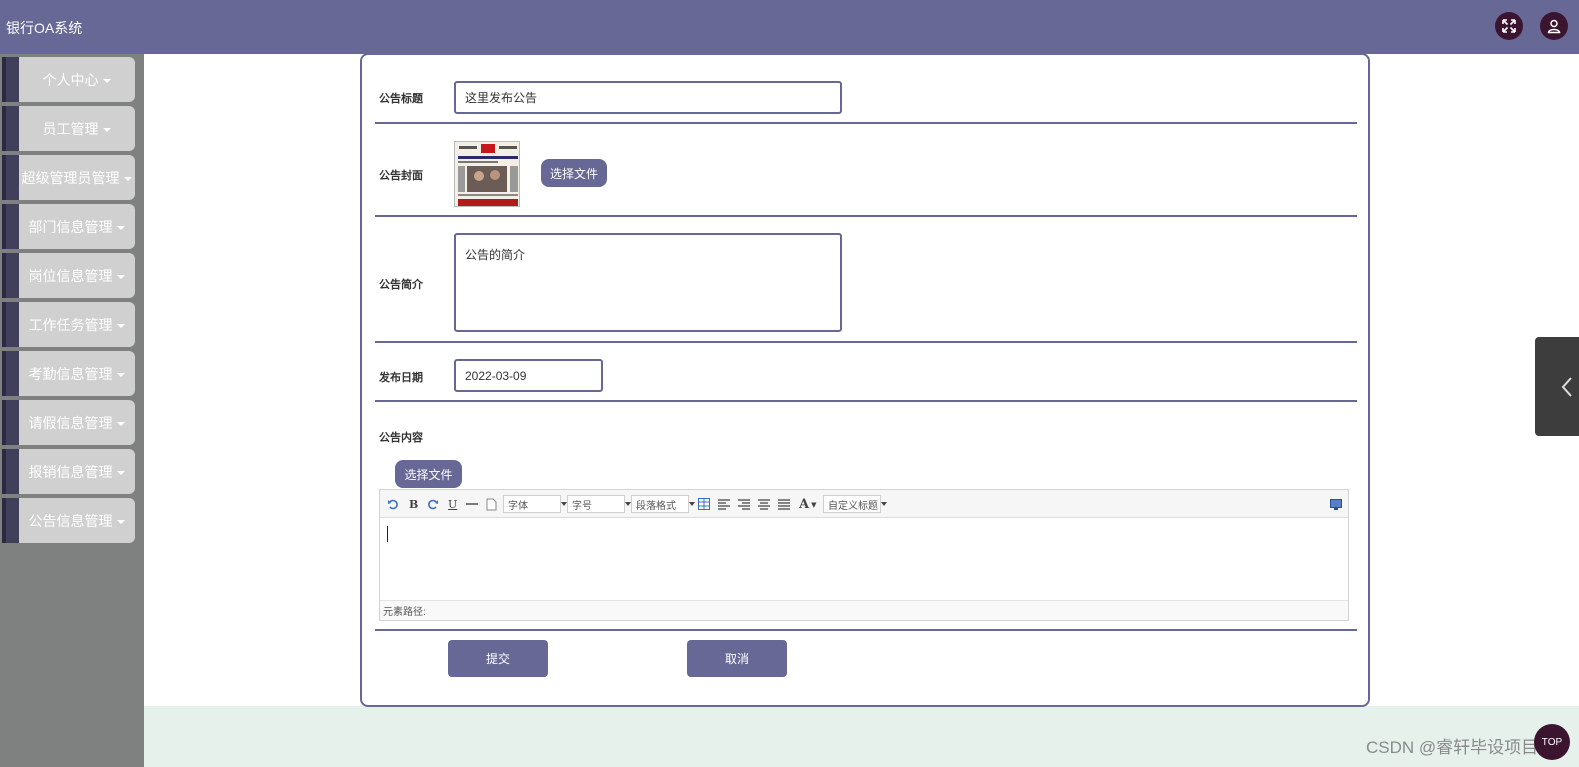 This screenshot has height=767, width=1579. Describe the element at coordinates (1336, 504) in the screenshot. I see `fullscreen-editor-icon` at that location.